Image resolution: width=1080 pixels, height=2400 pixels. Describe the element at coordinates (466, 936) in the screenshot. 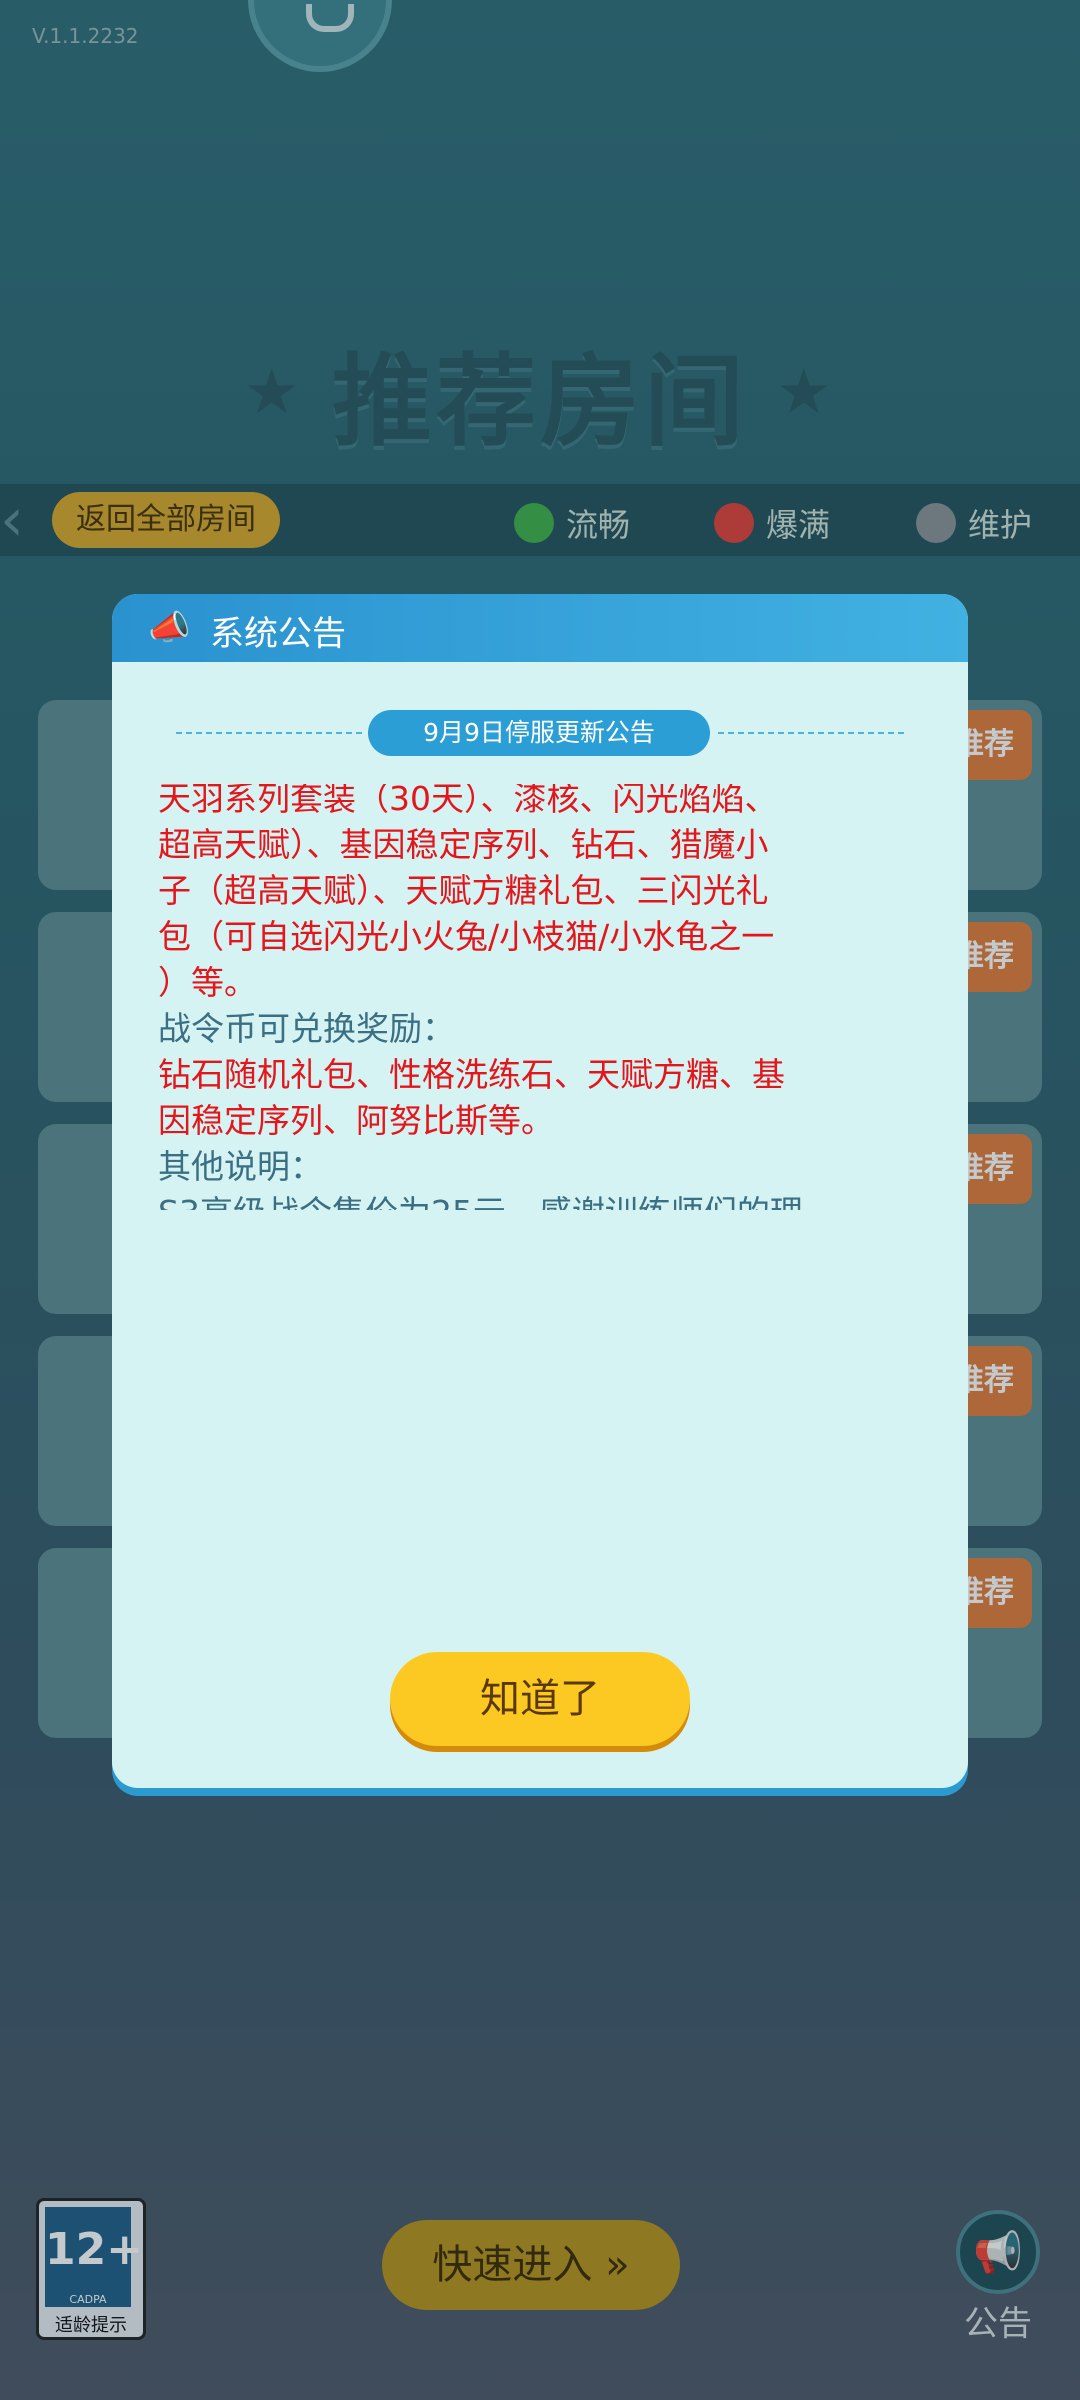

I see `notice-line: 包（可自选闪光小火兔/小枝猫/小水龟之一` at that location.